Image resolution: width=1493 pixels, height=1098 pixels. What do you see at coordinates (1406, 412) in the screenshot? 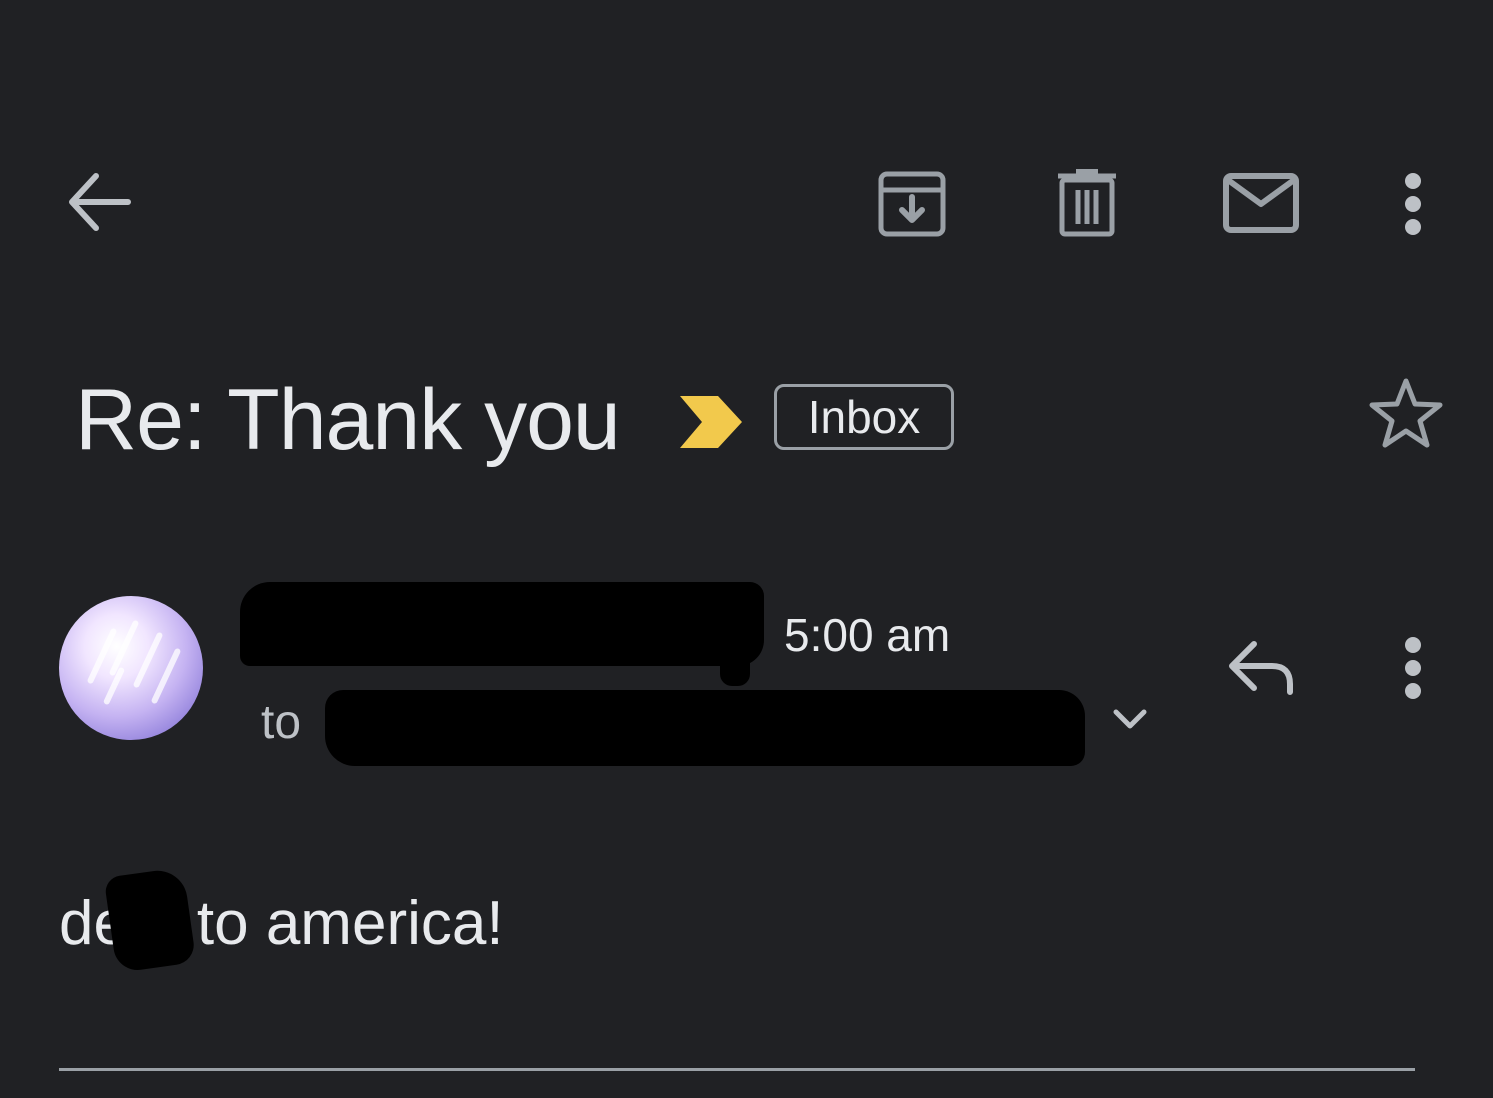
I see `star-outline-icon` at bounding box center [1406, 412].